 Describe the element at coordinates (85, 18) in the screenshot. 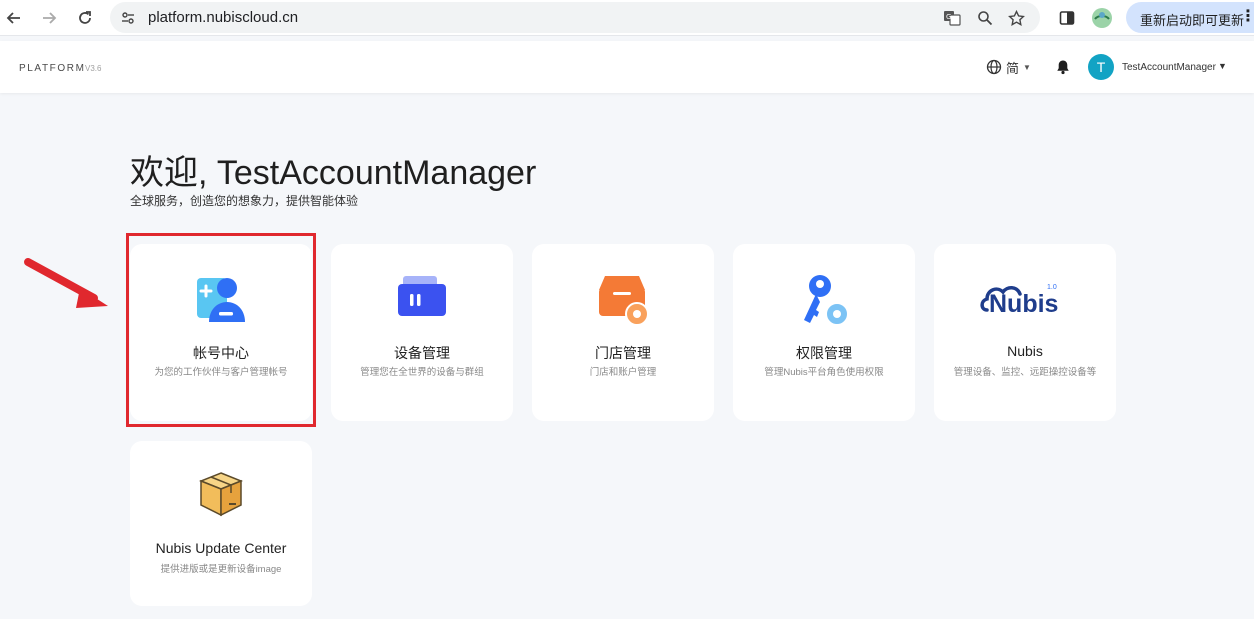

I see `reload-icon` at that location.